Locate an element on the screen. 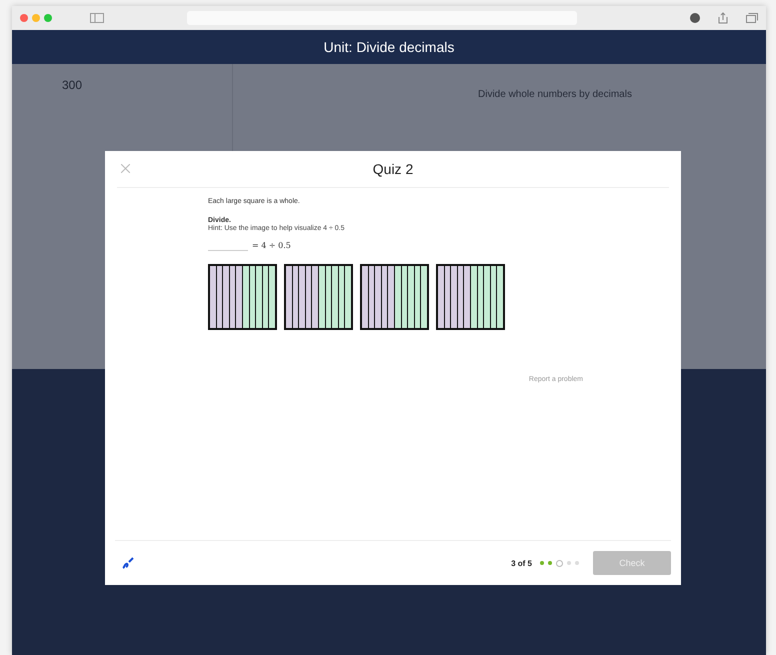 The width and height of the screenshot is (776, 655). lesson-title: Divide whole numbers by decimals is located at coordinates (555, 94).